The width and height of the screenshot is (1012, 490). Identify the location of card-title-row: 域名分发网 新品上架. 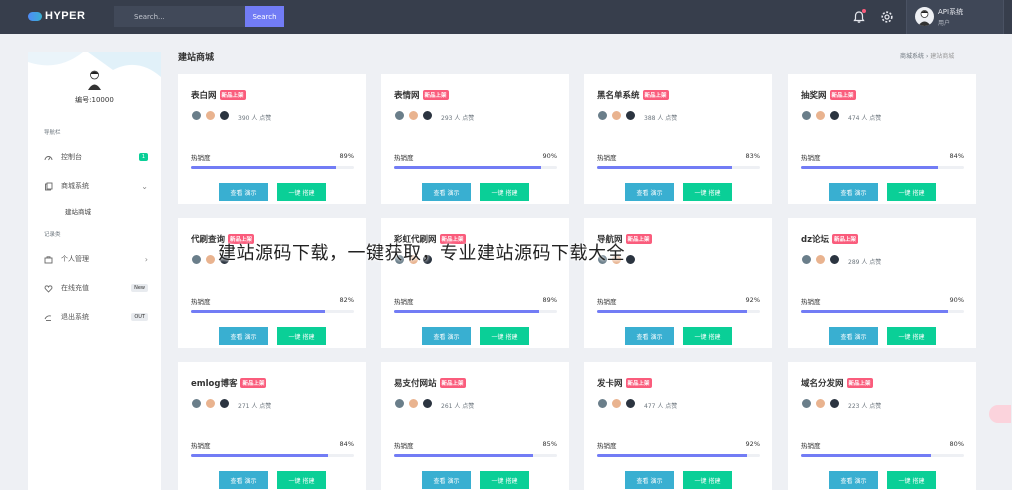
(837, 383).